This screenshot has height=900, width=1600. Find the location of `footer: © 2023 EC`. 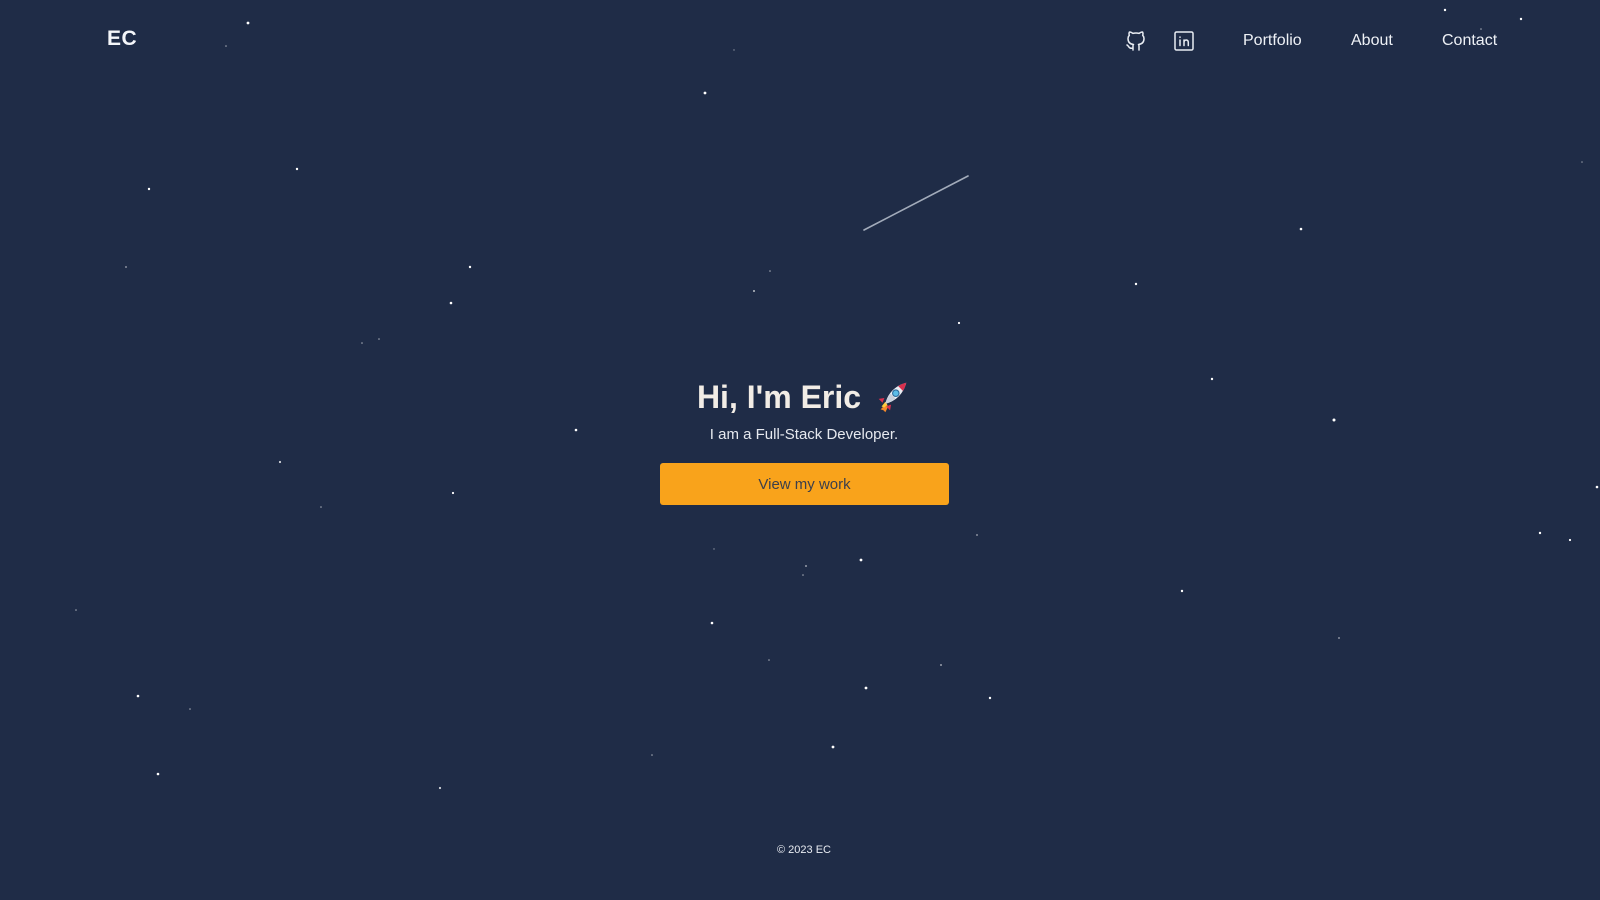

footer: © 2023 EC is located at coordinates (800, 850).